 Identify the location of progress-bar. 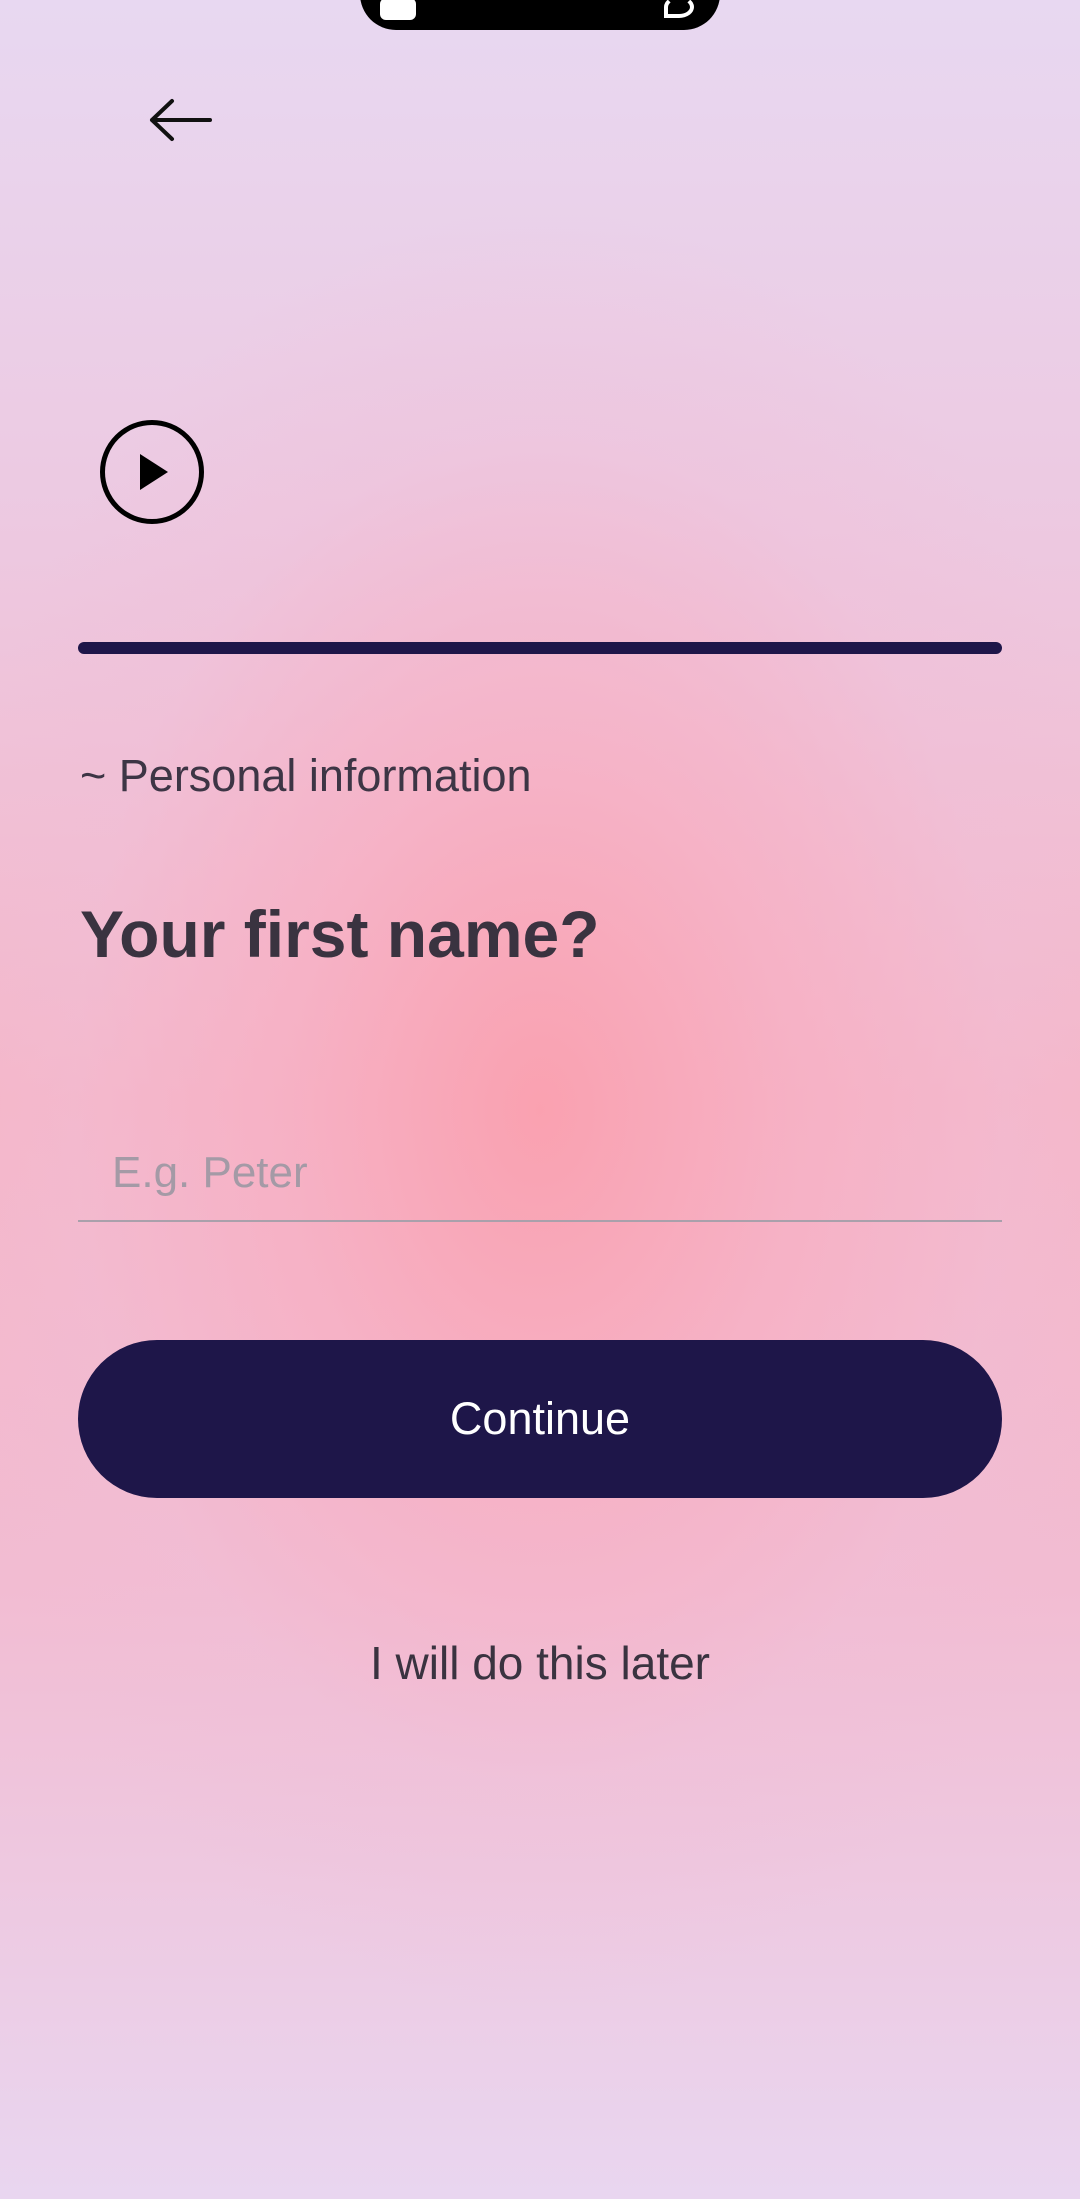
(540, 648).